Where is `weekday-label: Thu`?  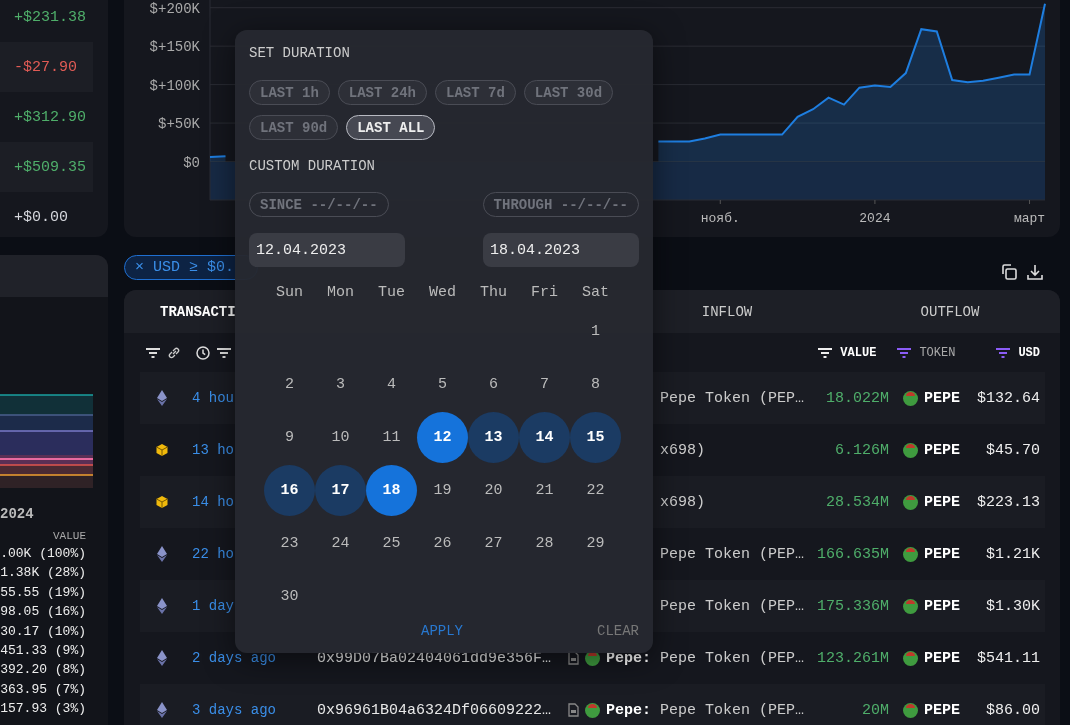 weekday-label: Thu is located at coordinates (493, 292).